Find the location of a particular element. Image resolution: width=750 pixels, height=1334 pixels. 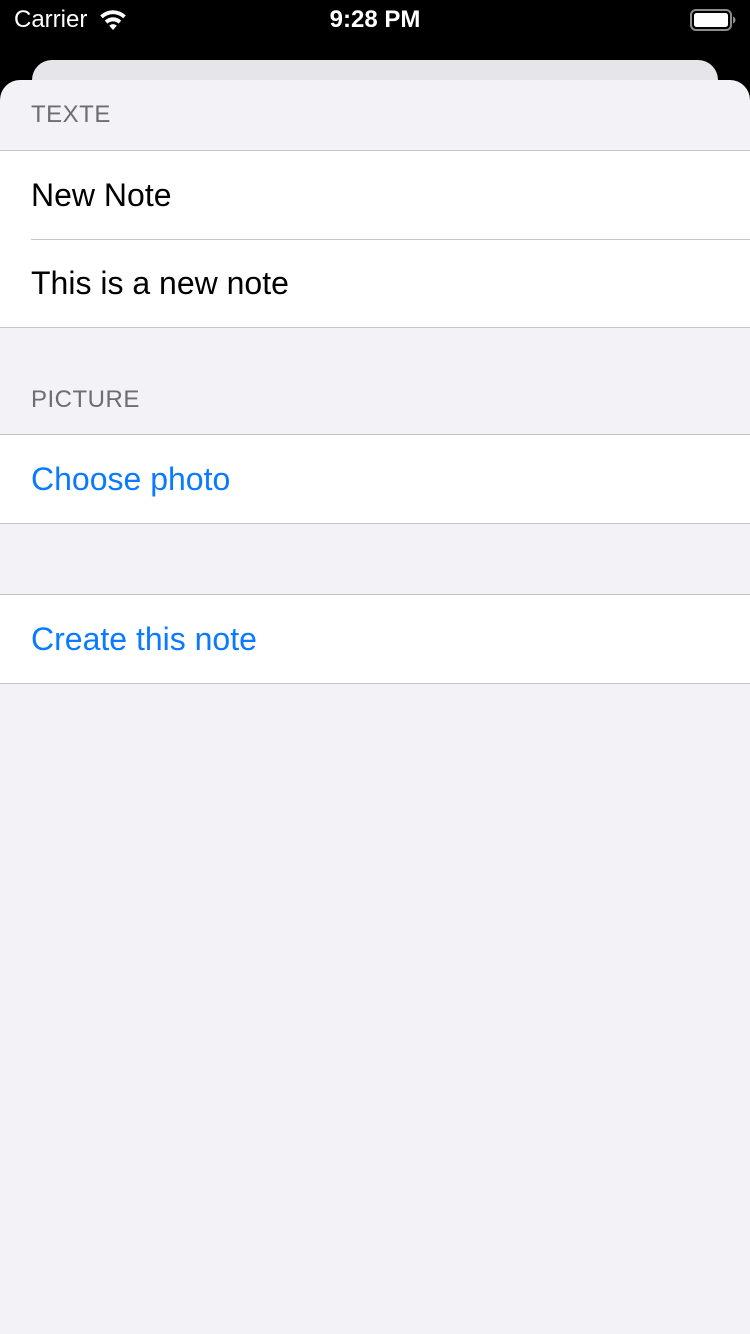

choose-photo-button: Choose photo is located at coordinates (375, 479).